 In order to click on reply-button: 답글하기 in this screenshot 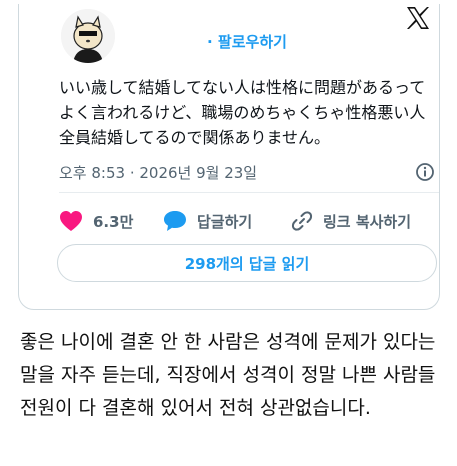, I will do `click(207, 221)`.